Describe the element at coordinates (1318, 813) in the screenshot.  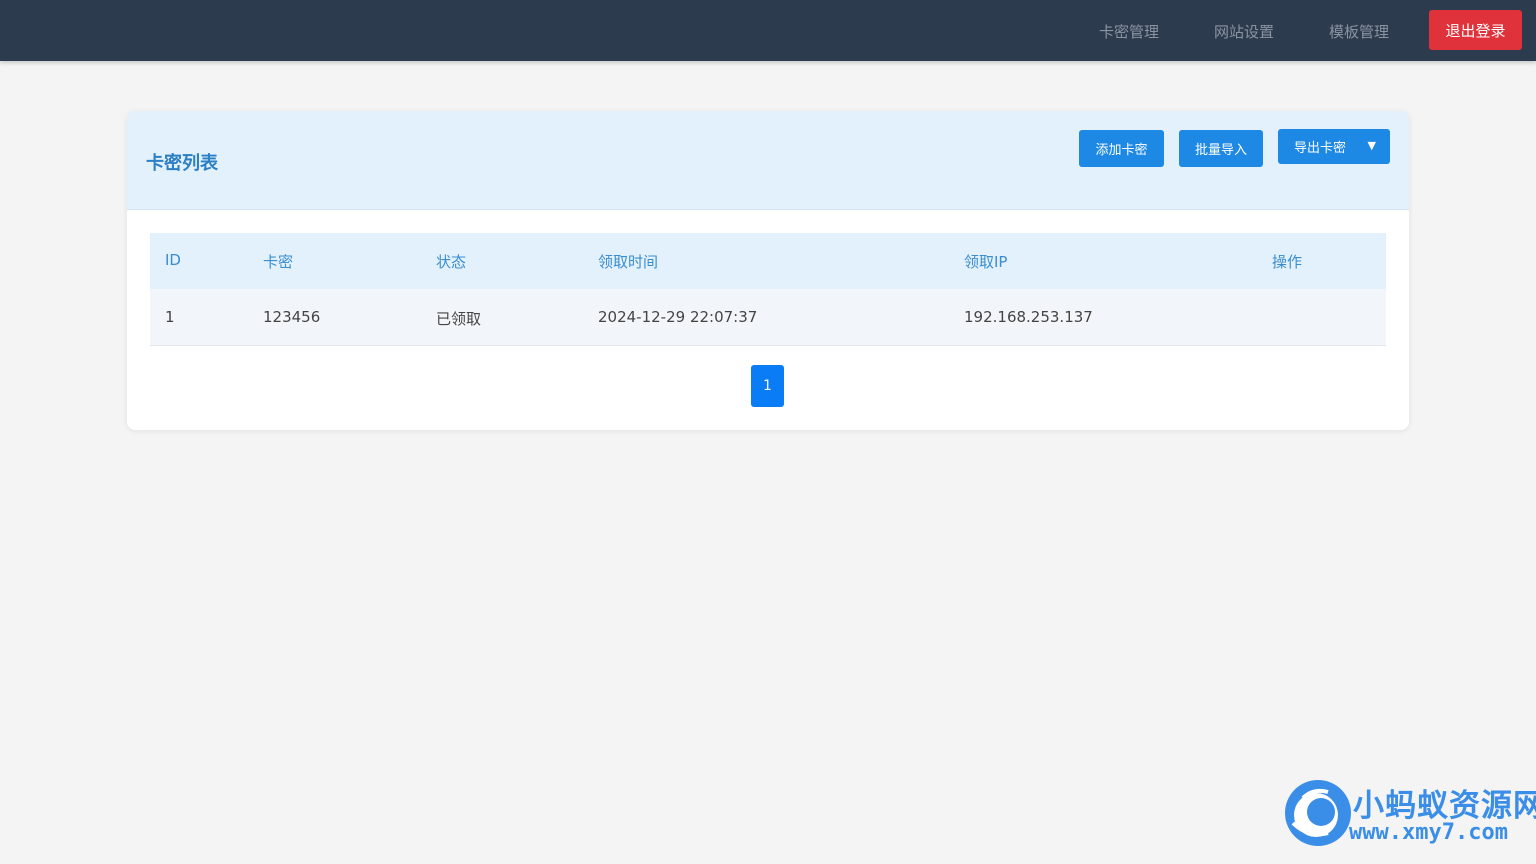
I see `ant-logo-icon` at that location.